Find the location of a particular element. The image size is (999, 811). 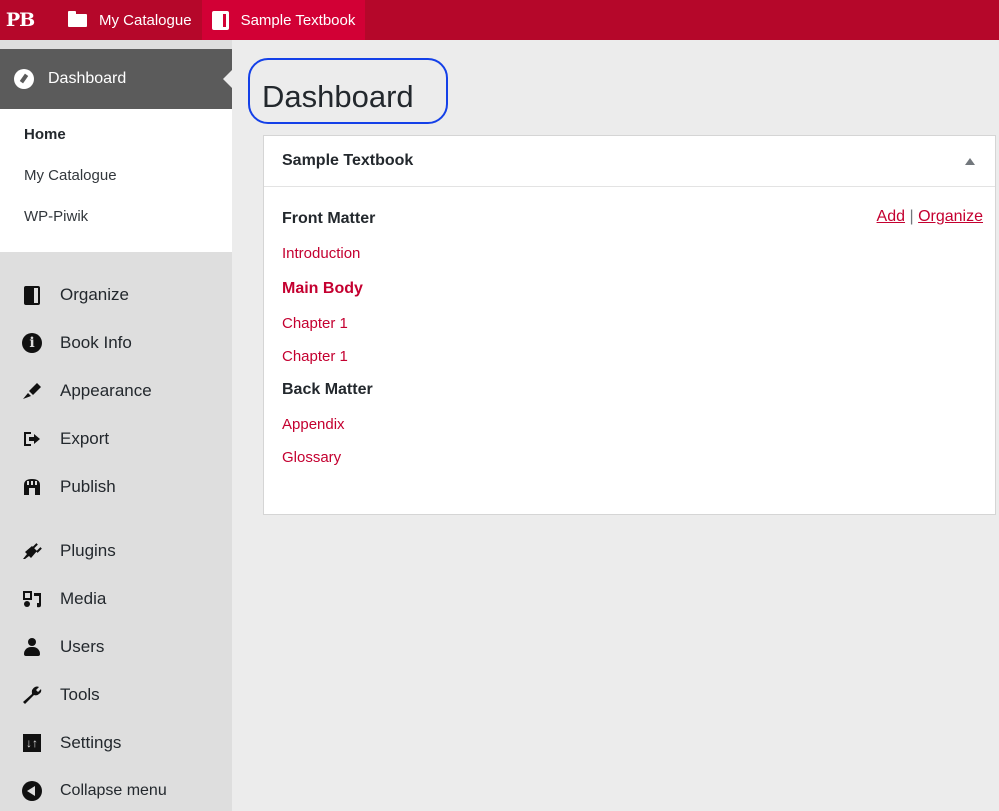

sidebar-item-label: Appearance is located at coordinates (106, 390).